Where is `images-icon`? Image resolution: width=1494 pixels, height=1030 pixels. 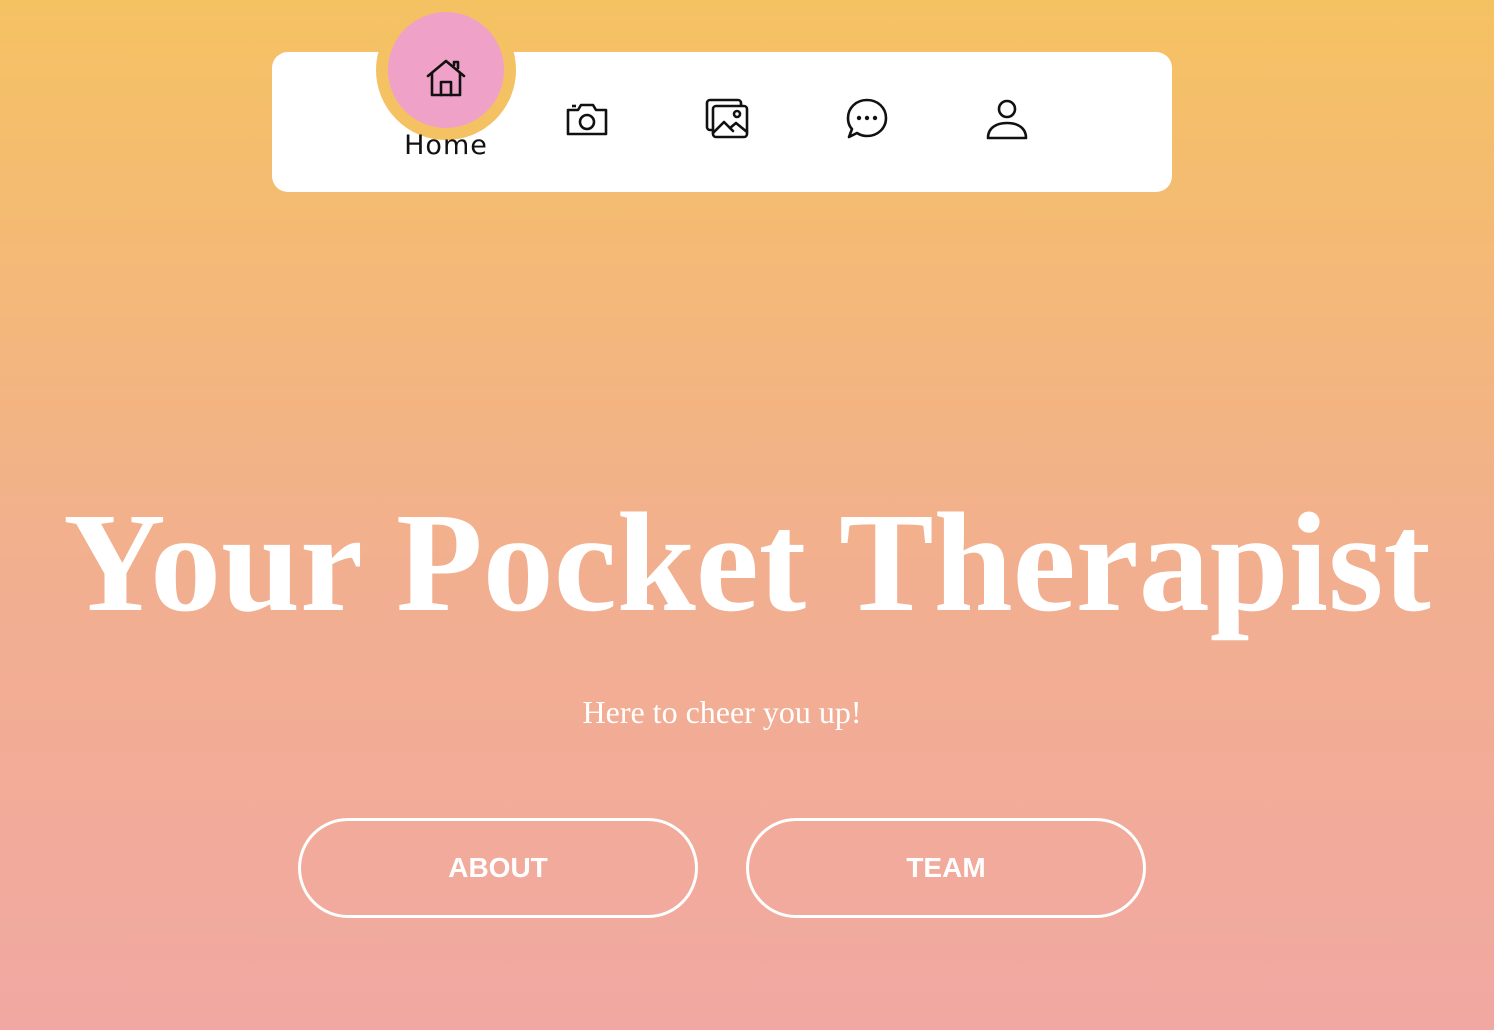 images-icon is located at coordinates (727, 119).